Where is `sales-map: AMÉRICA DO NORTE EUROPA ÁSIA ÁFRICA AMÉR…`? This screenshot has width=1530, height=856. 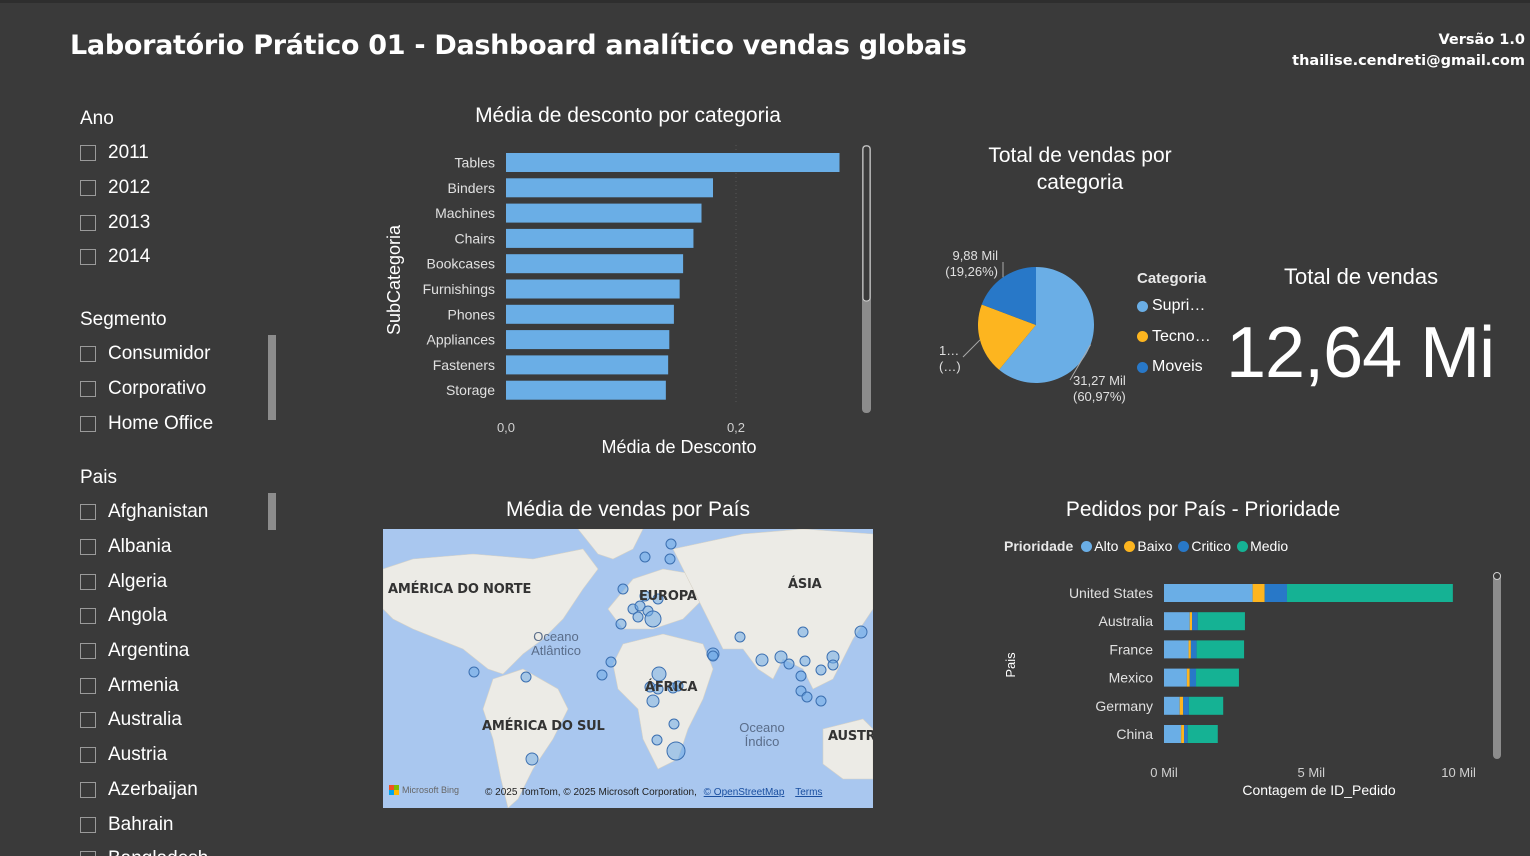 sales-map: AMÉRICA DO NORTE EUROPA ÁSIA ÁFRICA AMÉR… is located at coordinates (628, 668).